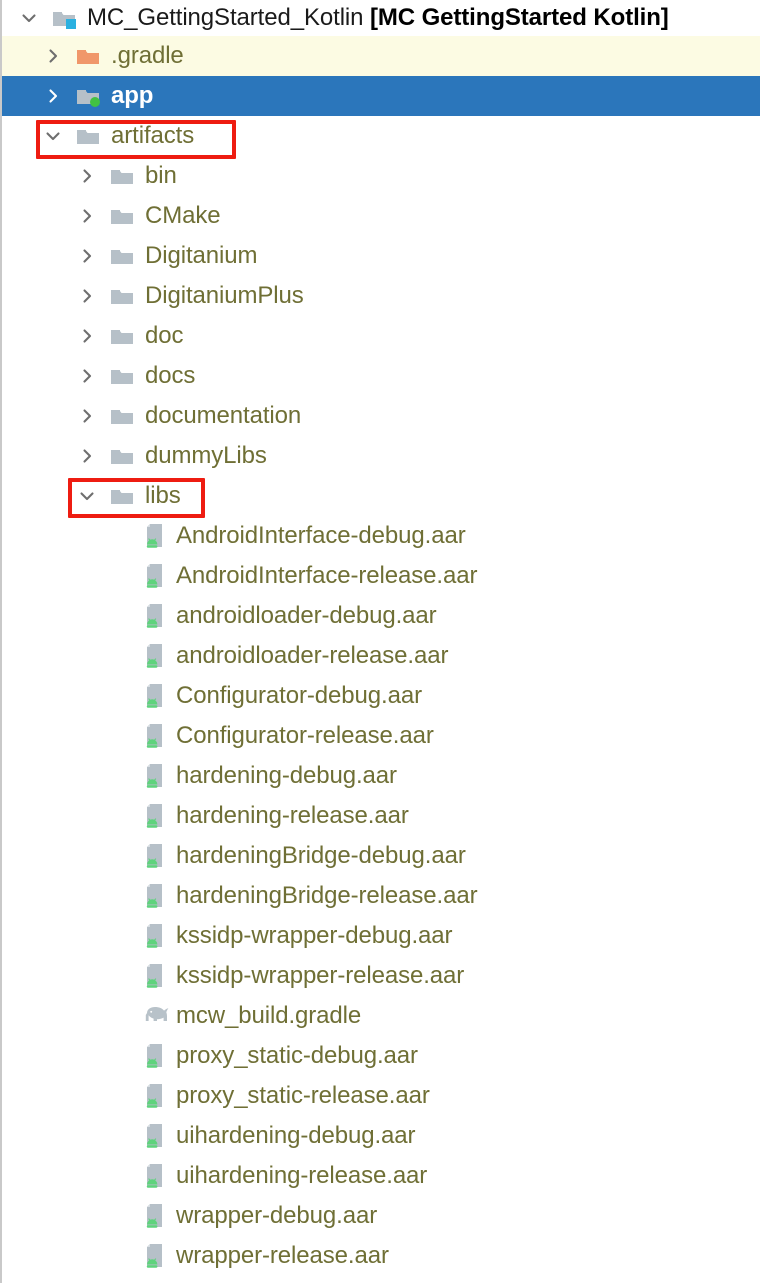  What do you see at coordinates (381, 336) in the screenshot?
I see `tree-row-doc: doc` at bounding box center [381, 336].